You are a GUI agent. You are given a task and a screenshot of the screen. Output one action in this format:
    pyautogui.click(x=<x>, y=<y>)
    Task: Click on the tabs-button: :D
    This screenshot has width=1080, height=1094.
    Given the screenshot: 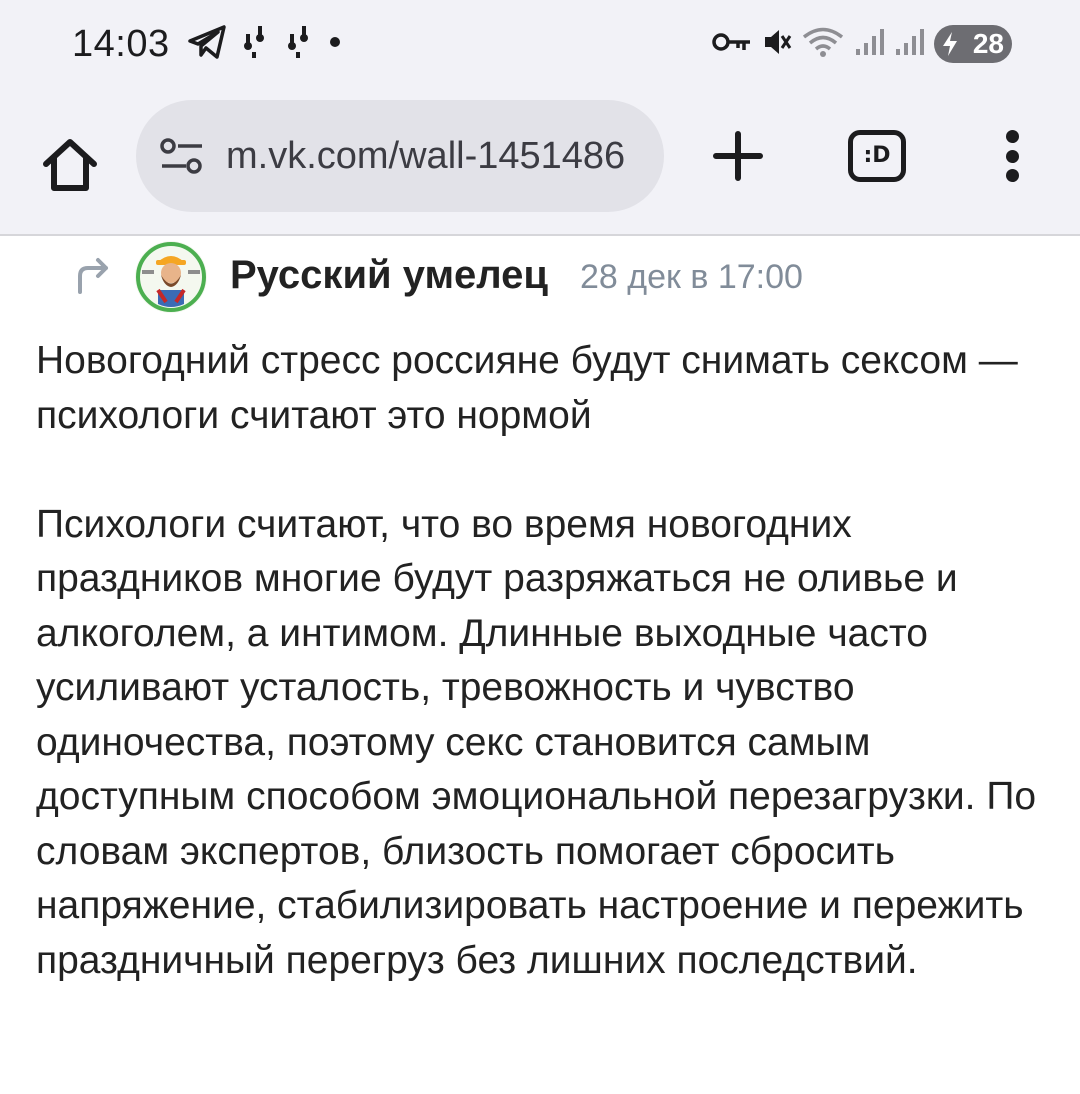 What is the action you would take?
    pyautogui.click(x=877, y=156)
    